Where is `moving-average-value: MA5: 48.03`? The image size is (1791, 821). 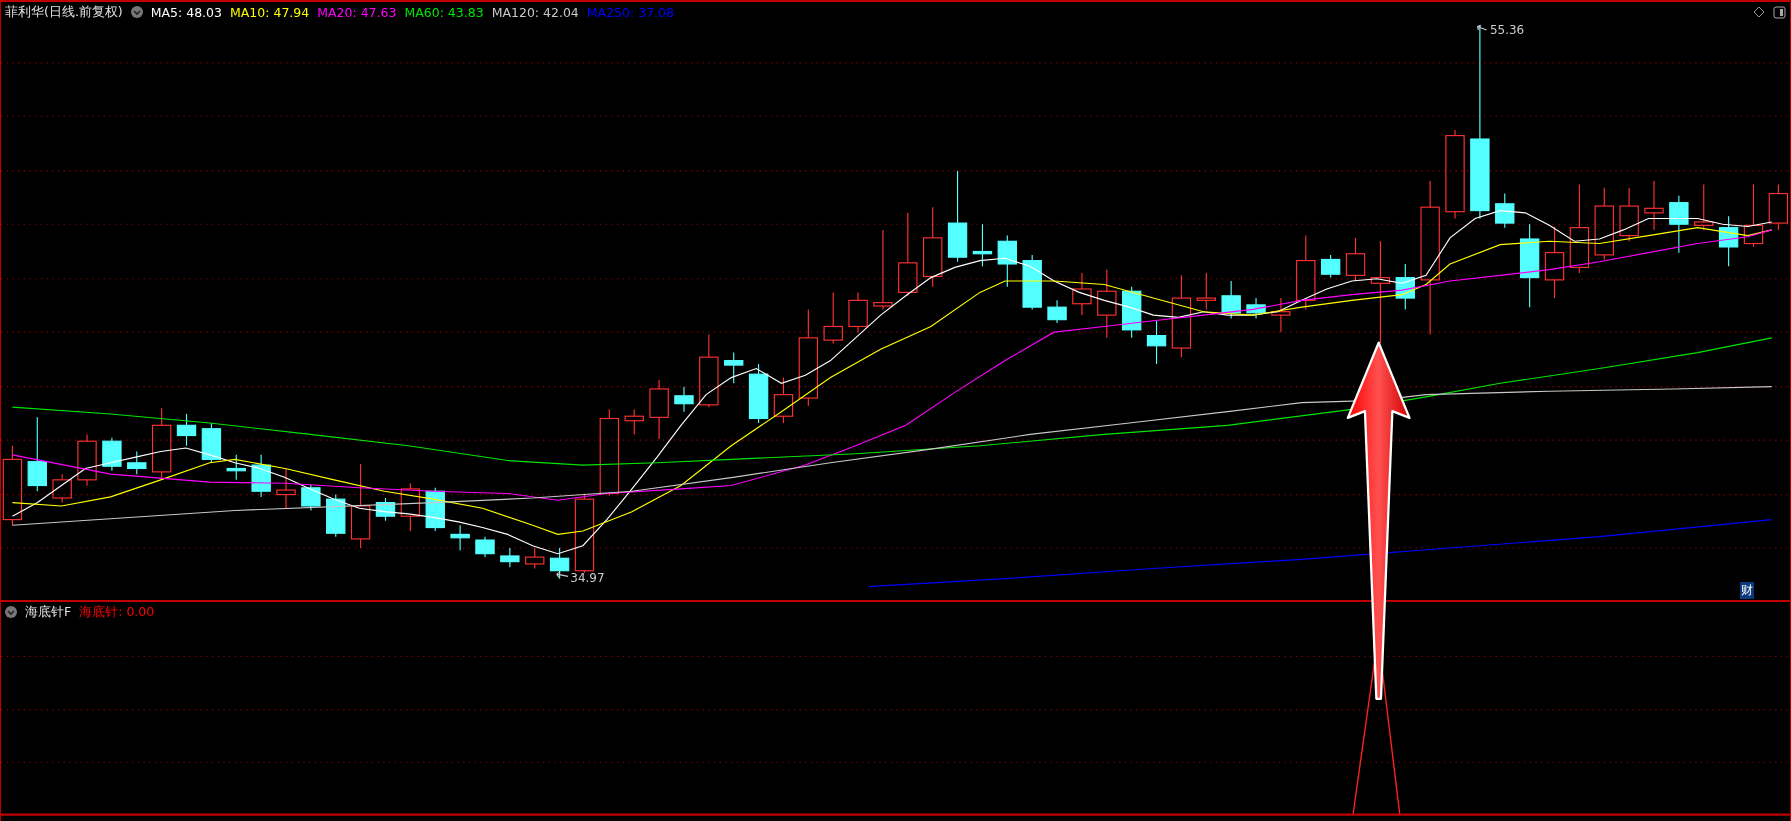 moving-average-value: MA5: 48.03 is located at coordinates (186, 12).